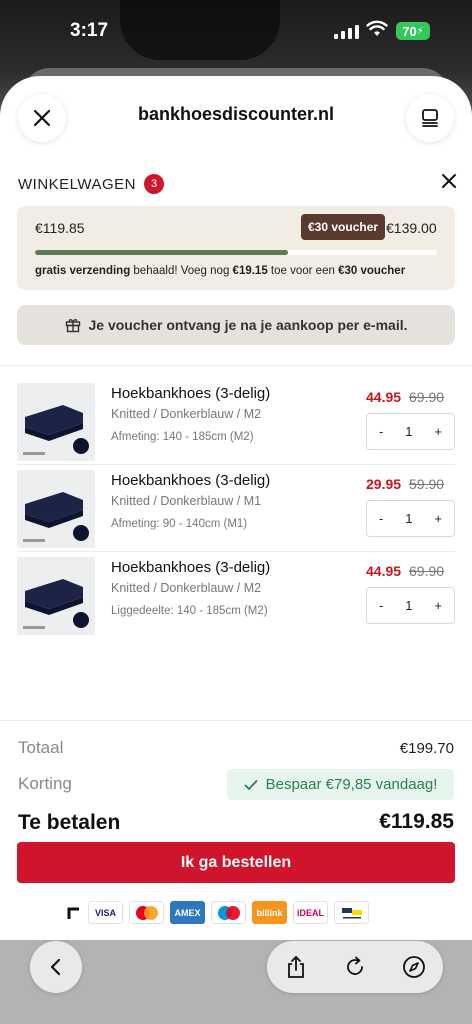  What do you see at coordinates (154, 184) in the screenshot?
I see `cart-count-badge: 3` at bounding box center [154, 184].